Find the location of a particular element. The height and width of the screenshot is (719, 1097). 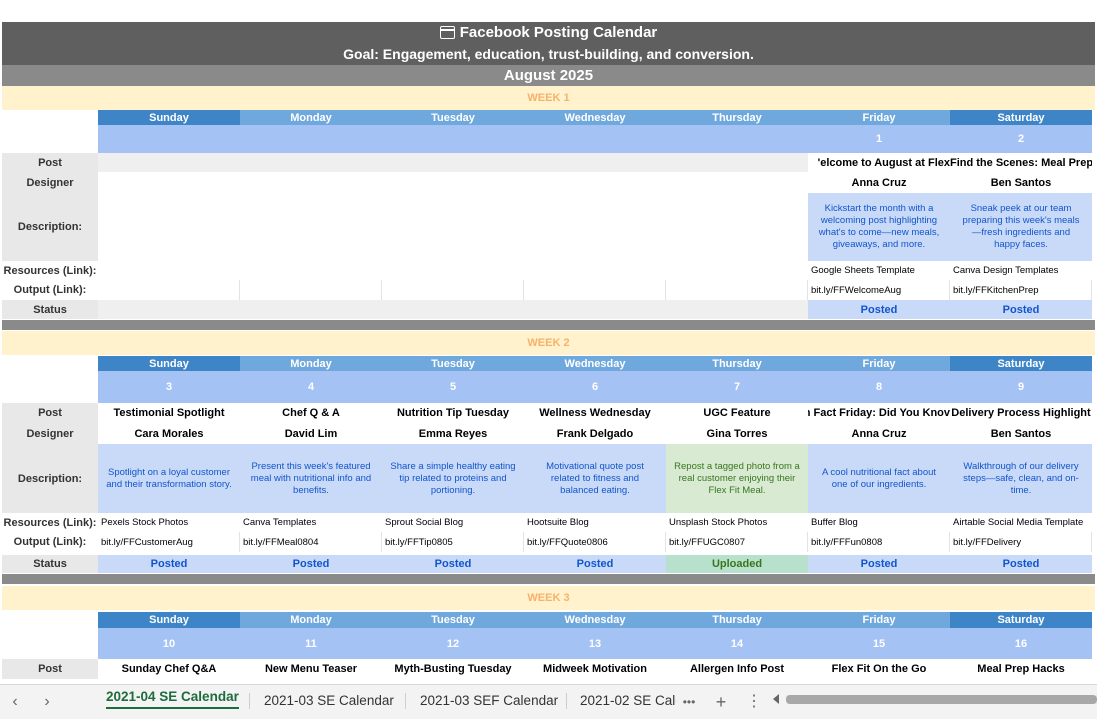

more-tabs-button: ••• is located at coordinates (689, 702).